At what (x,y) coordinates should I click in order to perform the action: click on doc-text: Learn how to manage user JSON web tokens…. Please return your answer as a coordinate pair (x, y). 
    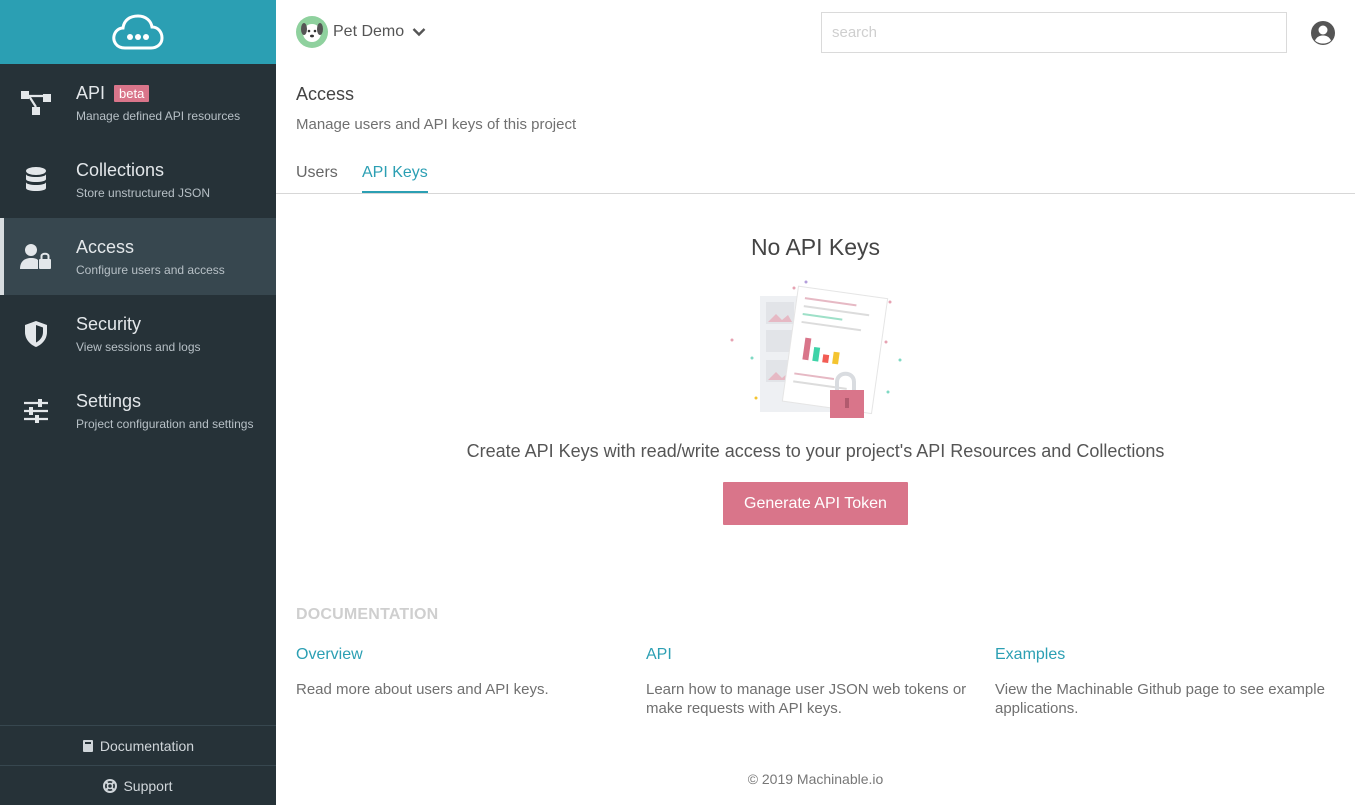
    Looking at the image, I should click on (806, 699).